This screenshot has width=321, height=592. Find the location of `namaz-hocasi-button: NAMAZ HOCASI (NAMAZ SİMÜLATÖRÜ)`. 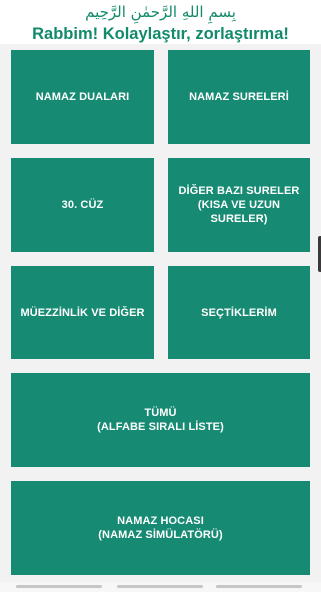

namaz-hocasi-button: NAMAZ HOCASI (NAMAZ SİMÜLATÖRÜ) is located at coordinates (160, 528).